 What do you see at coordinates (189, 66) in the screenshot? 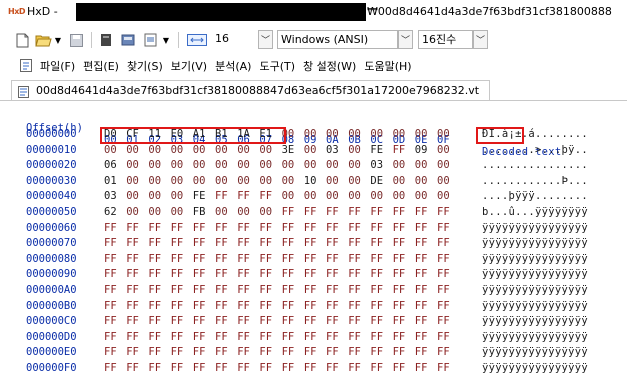
I see `menu-view: 보기(V)` at bounding box center [189, 66].